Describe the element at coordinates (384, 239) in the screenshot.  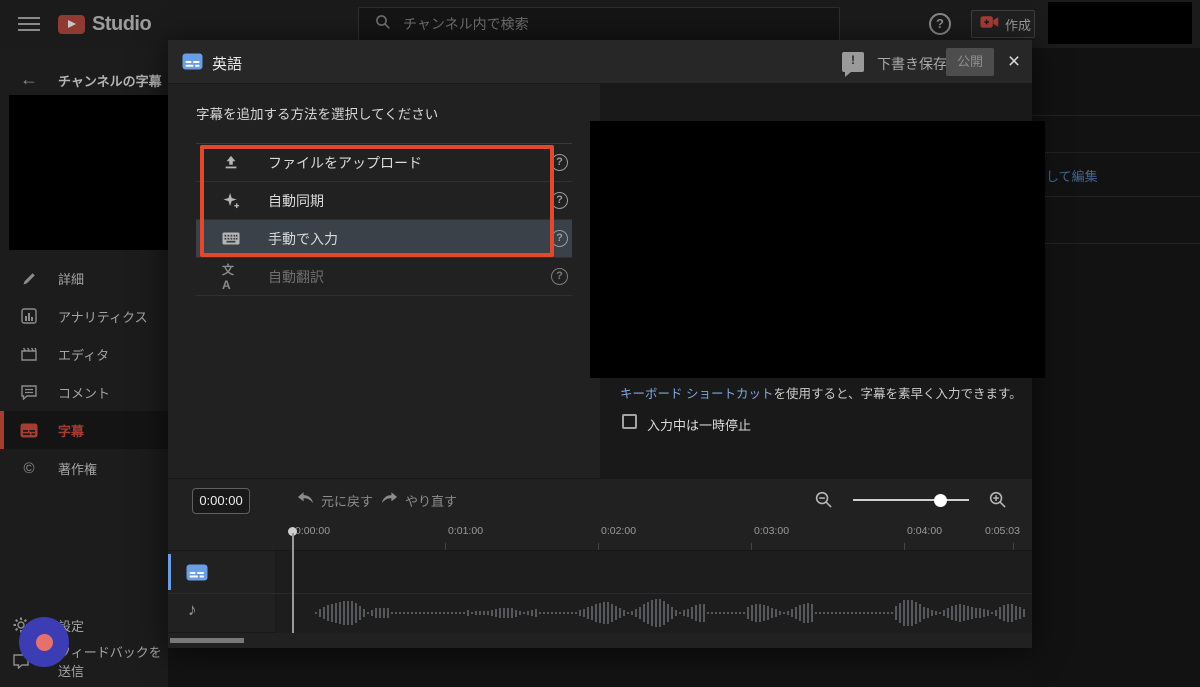
I see `method-type-manually: 手動で入力 ?` at that location.